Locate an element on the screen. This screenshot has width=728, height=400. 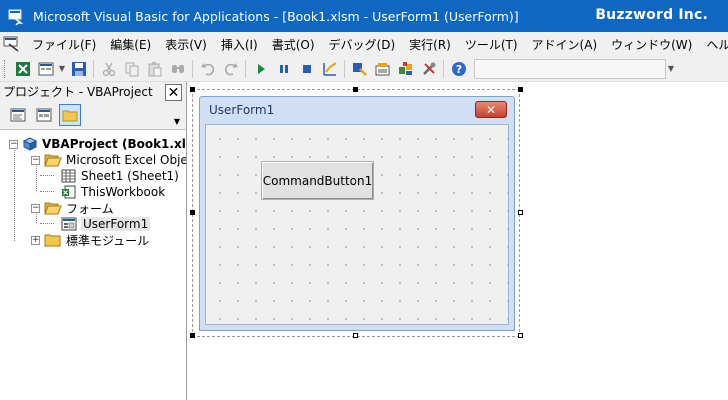
view-object-icon is located at coordinates (44, 115).